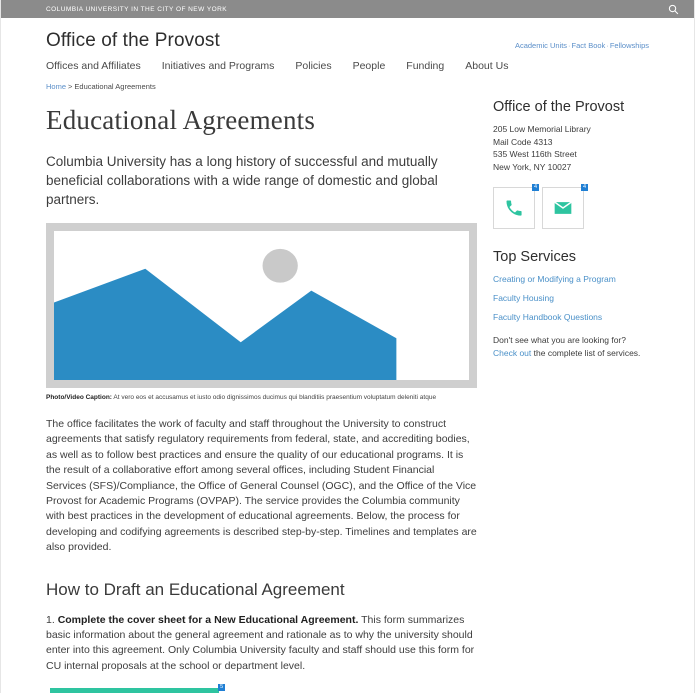 The width and height of the screenshot is (695, 693). I want to click on download-cover-sheet-wrapper: Download Cover Sheet 5, so click(138, 688).